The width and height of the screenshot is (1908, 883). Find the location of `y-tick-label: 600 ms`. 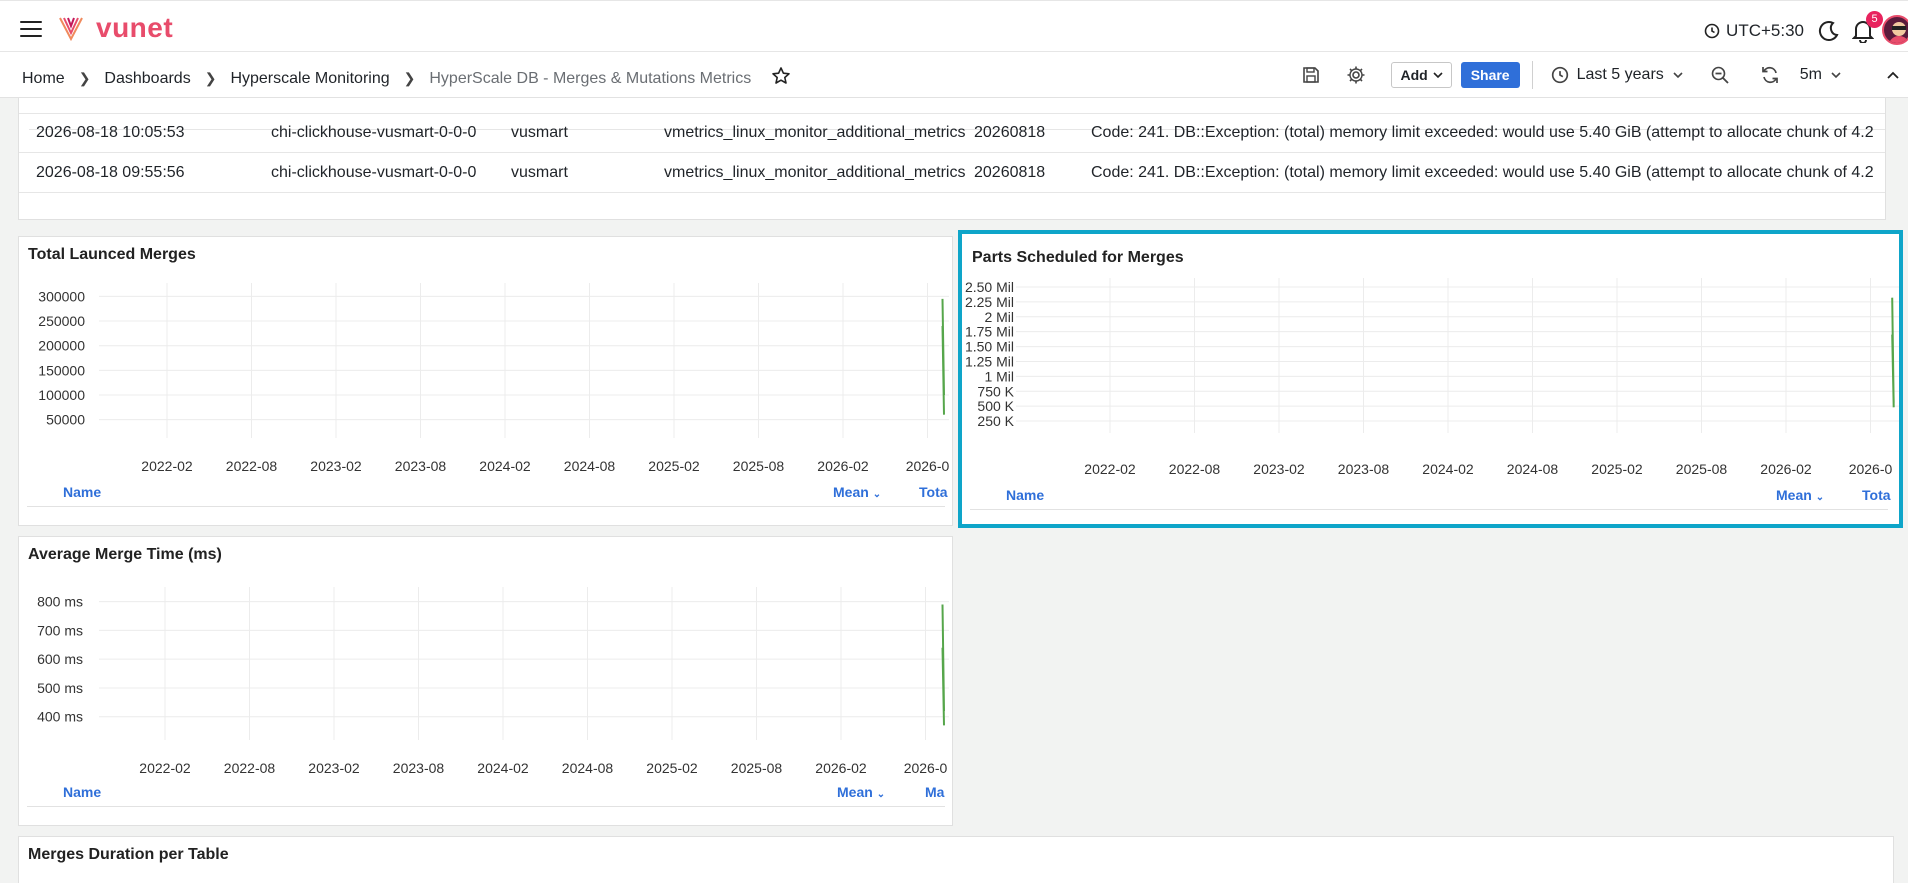

y-tick-label: 600 ms is located at coordinates (60, 659).